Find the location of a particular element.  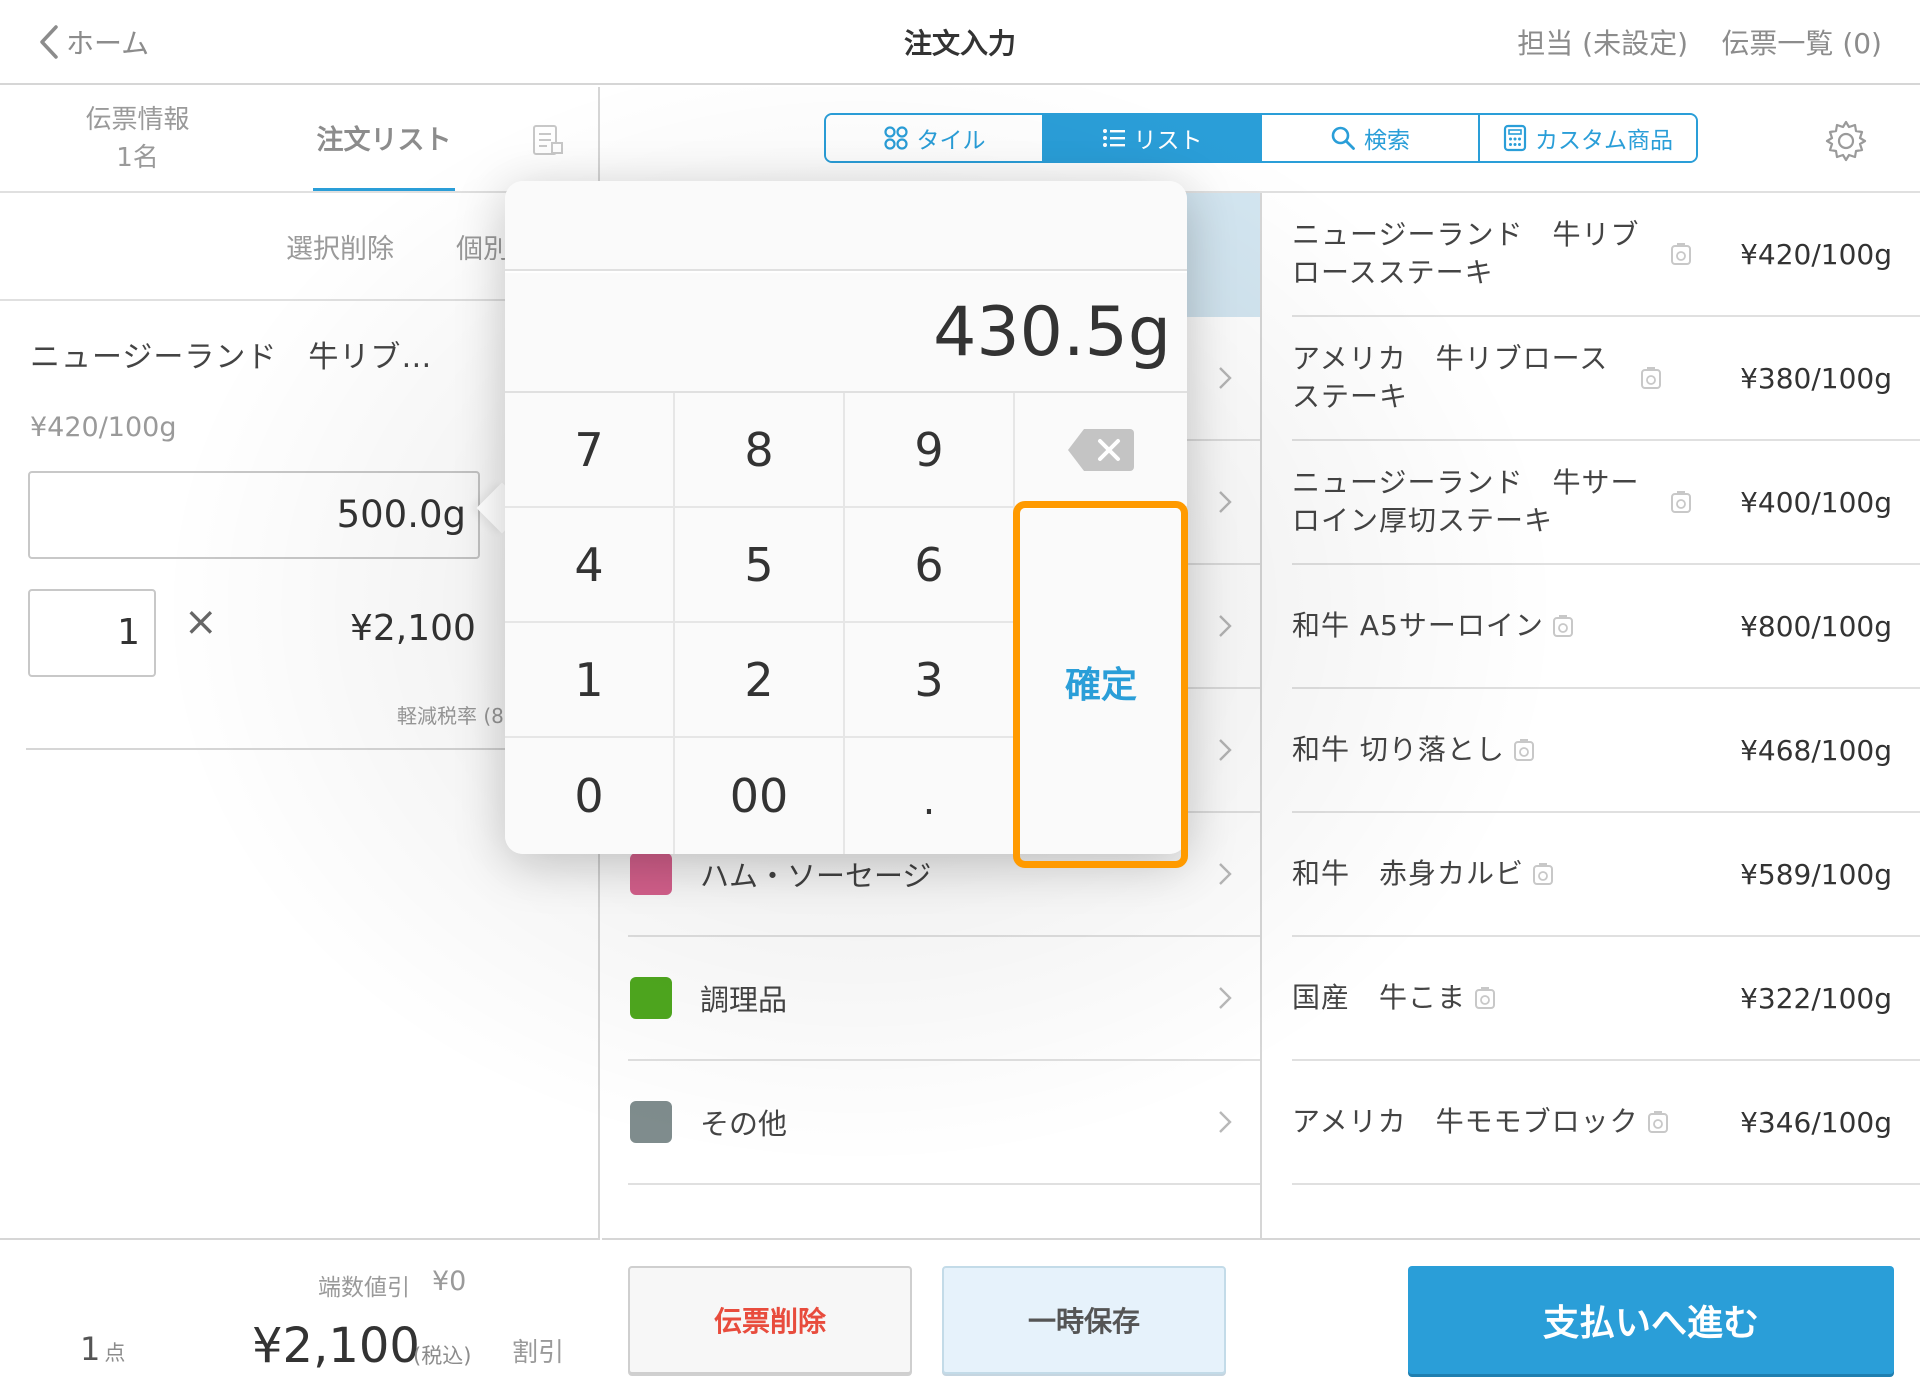

tab-slip-info: 伝票情報 1名 is located at coordinates (137, 139).